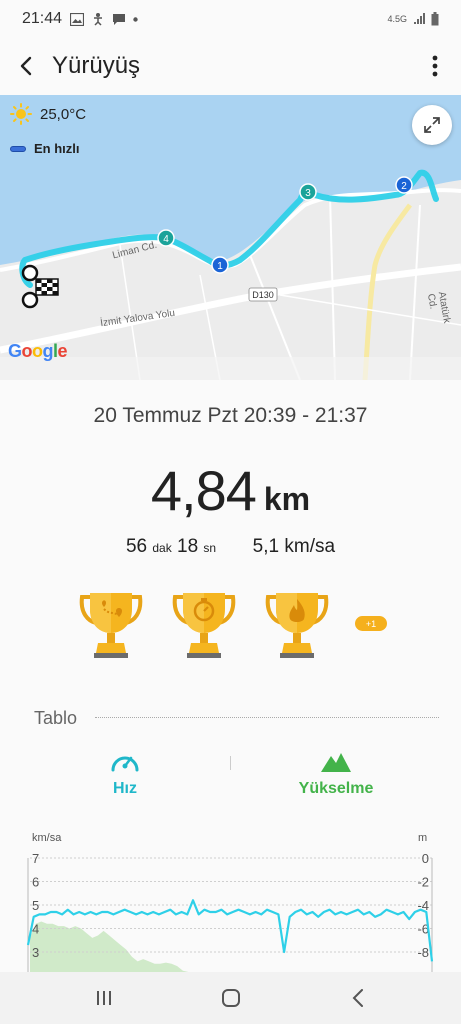 The image size is (461, 1024). I want to click on svg-text: 1, so click(220, 266).